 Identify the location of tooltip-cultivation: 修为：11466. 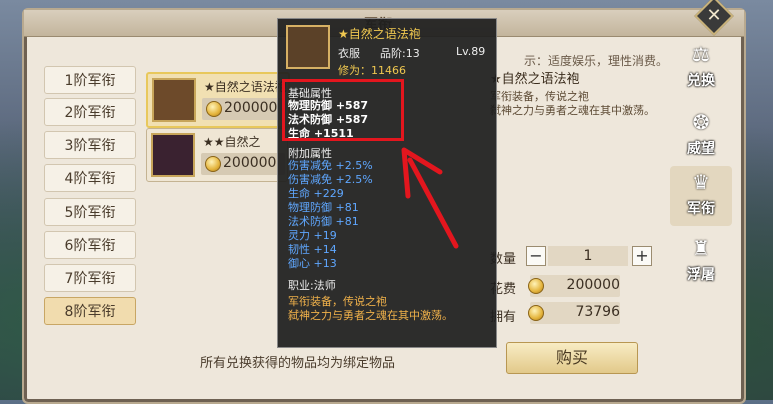
(372, 70).